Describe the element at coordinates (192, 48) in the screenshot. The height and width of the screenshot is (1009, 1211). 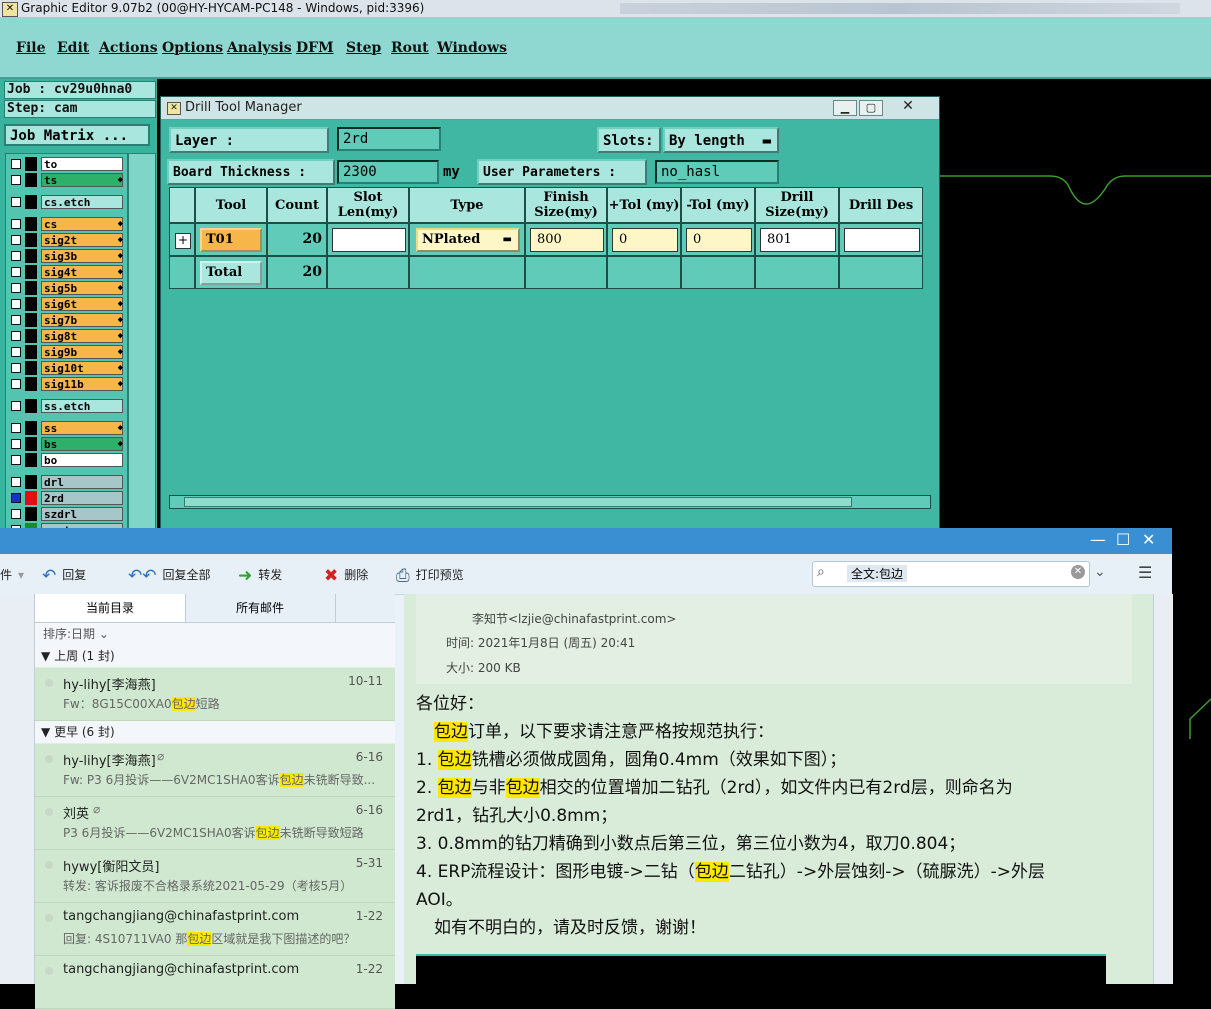
I see `menu-options: Options` at that location.